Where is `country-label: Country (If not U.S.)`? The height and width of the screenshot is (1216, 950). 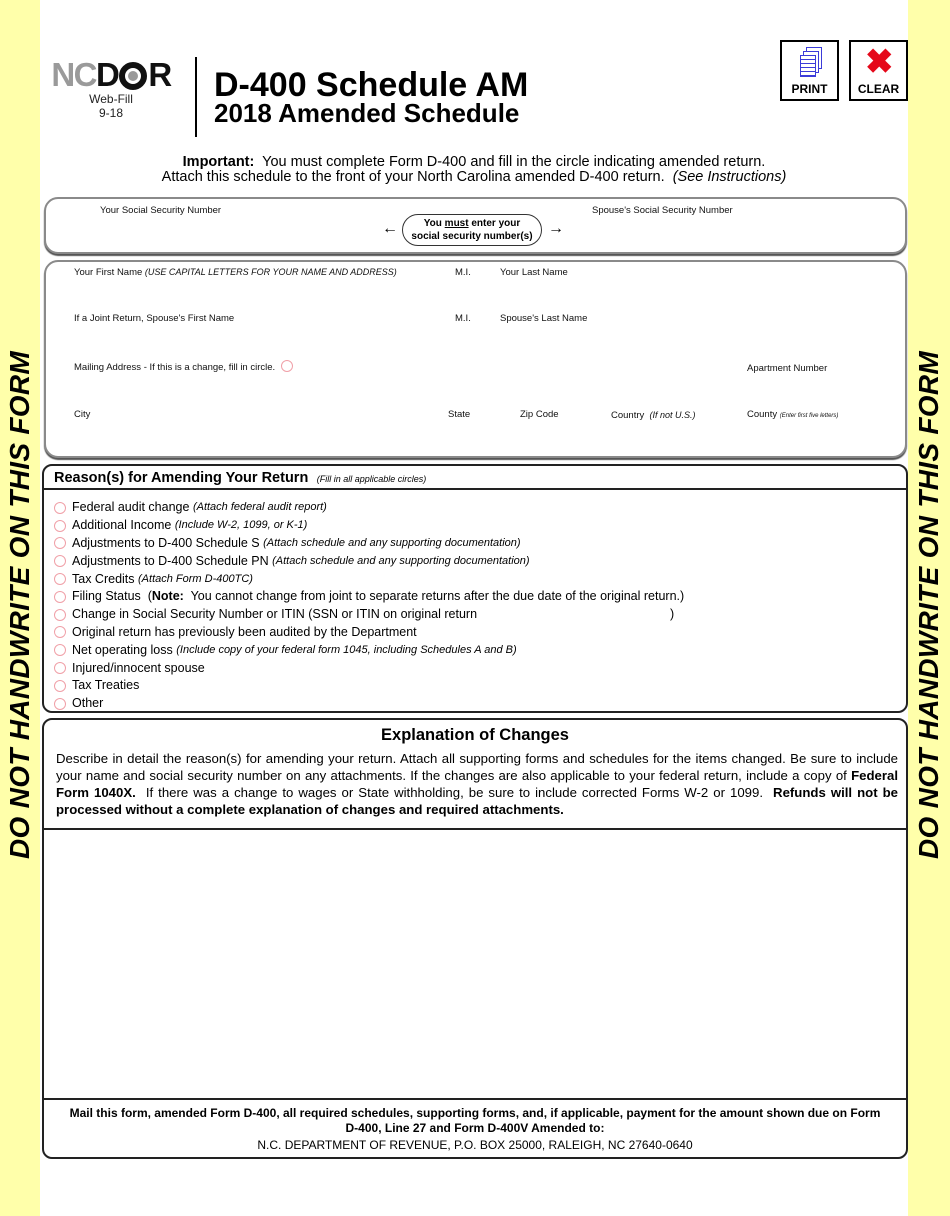
country-label: Country (If not U.S.) is located at coordinates (653, 415).